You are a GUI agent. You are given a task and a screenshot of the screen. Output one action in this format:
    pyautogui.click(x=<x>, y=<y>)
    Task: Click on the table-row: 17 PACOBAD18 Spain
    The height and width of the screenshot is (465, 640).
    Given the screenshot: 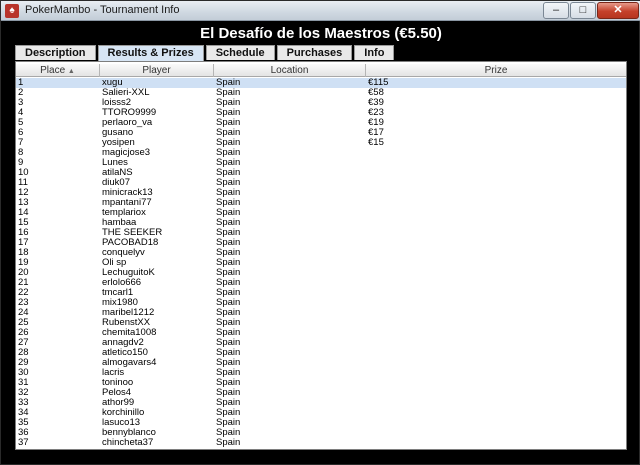 What is the action you would take?
    pyautogui.click(x=321, y=243)
    